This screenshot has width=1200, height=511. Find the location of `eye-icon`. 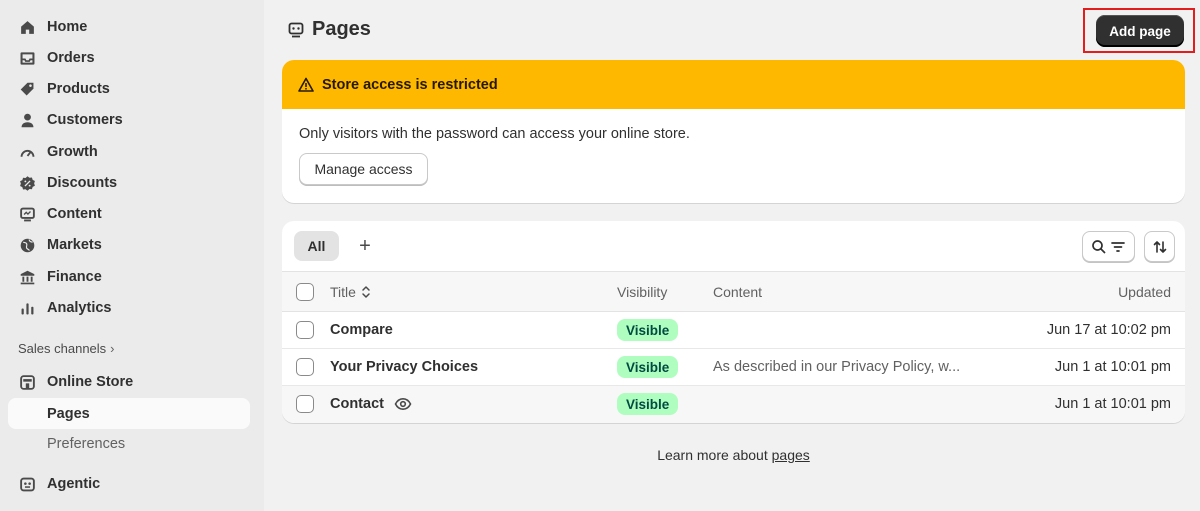

eye-icon is located at coordinates (403, 404).